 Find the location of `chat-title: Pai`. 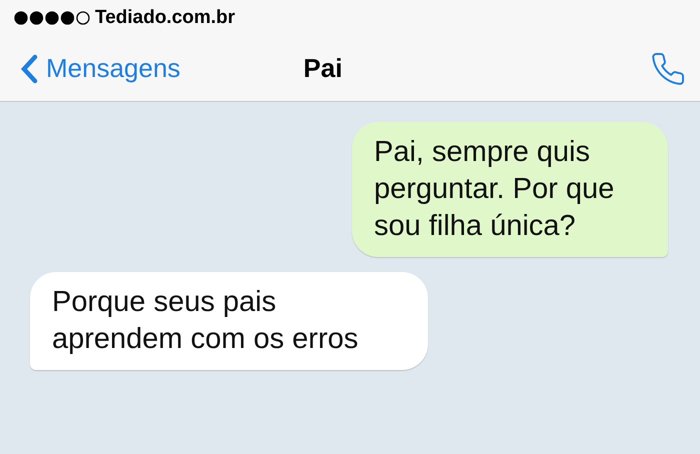

chat-title: Pai is located at coordinates (322, 68).